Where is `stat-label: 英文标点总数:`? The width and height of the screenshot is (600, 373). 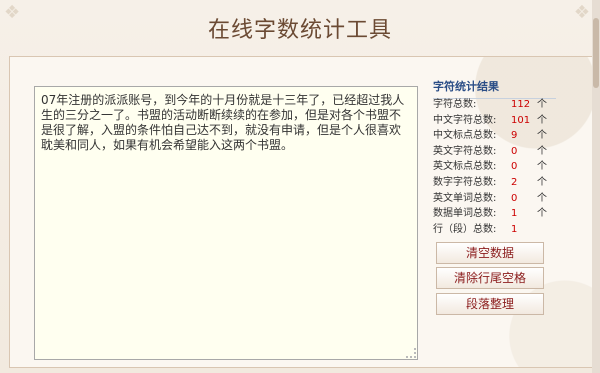
stat-label: 英文标点总数: is located at coordinates (465, 167).